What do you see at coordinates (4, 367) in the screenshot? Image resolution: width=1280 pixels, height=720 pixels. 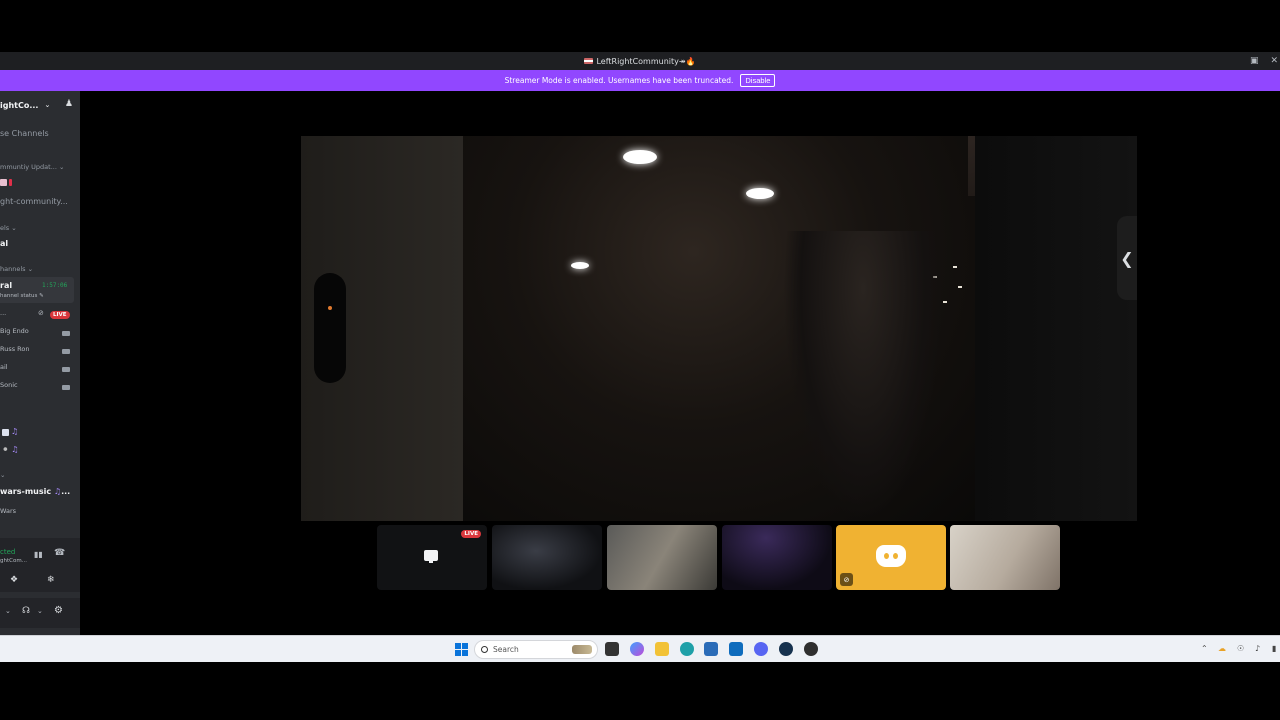 I see `voice-user-3: ail` at bounding box center [4, 367].